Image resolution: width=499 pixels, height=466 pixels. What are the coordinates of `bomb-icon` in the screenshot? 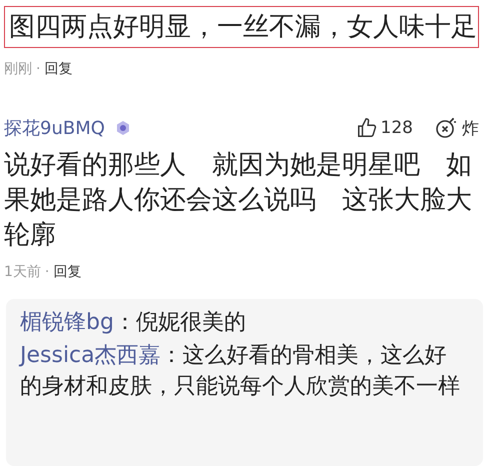 It's located at (447, 128).